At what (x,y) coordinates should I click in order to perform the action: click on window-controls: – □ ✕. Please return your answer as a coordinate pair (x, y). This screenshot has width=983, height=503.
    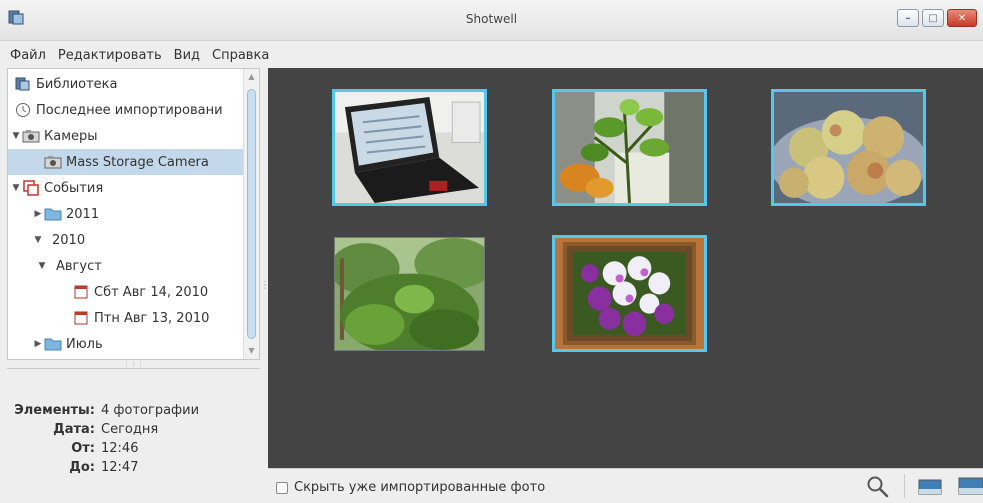
    Looking at the image, I should click on (937, 18).